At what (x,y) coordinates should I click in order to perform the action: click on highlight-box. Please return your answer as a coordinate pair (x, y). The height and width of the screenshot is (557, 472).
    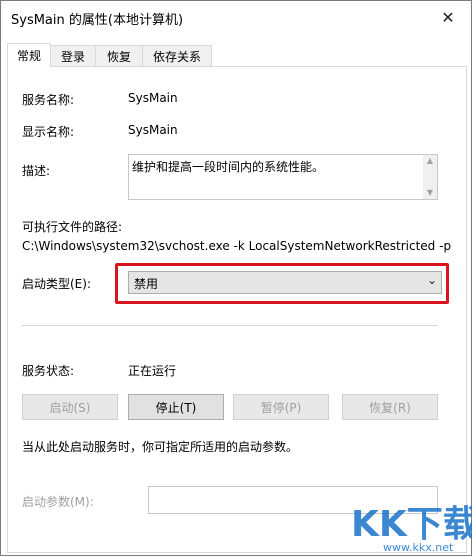
    Looking at the image, I should click on (282, 283).